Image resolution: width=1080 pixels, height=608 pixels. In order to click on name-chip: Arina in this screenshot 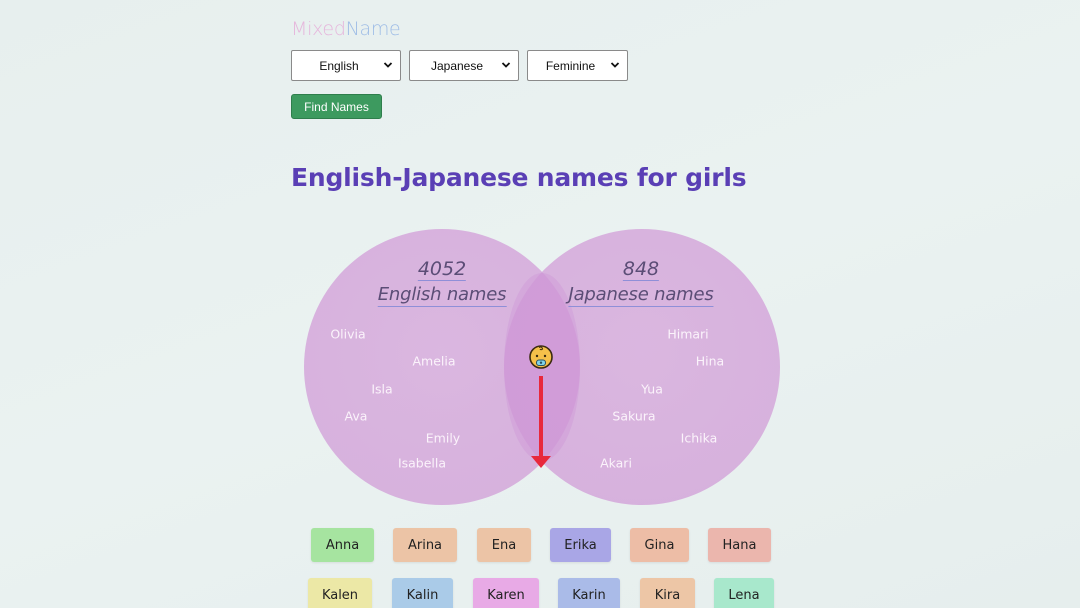, I will do `click(425, 545)`.